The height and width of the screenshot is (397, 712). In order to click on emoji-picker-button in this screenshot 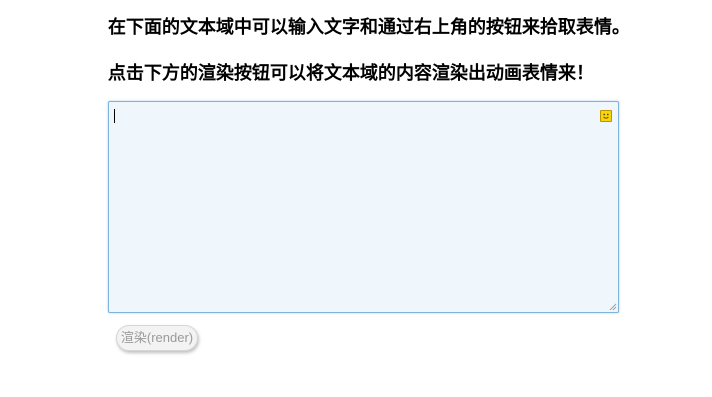, I will do `click(606, 116)`.